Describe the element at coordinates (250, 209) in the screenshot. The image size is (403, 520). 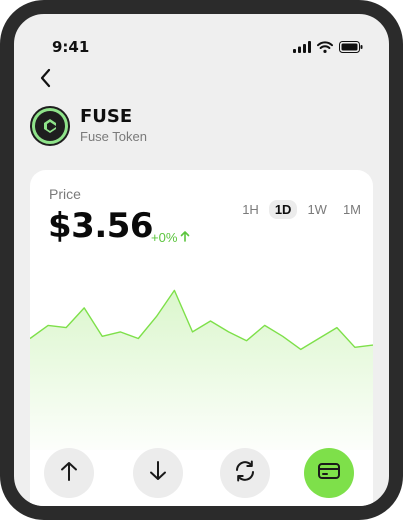
I see `tab-1h: 1H` at that location.